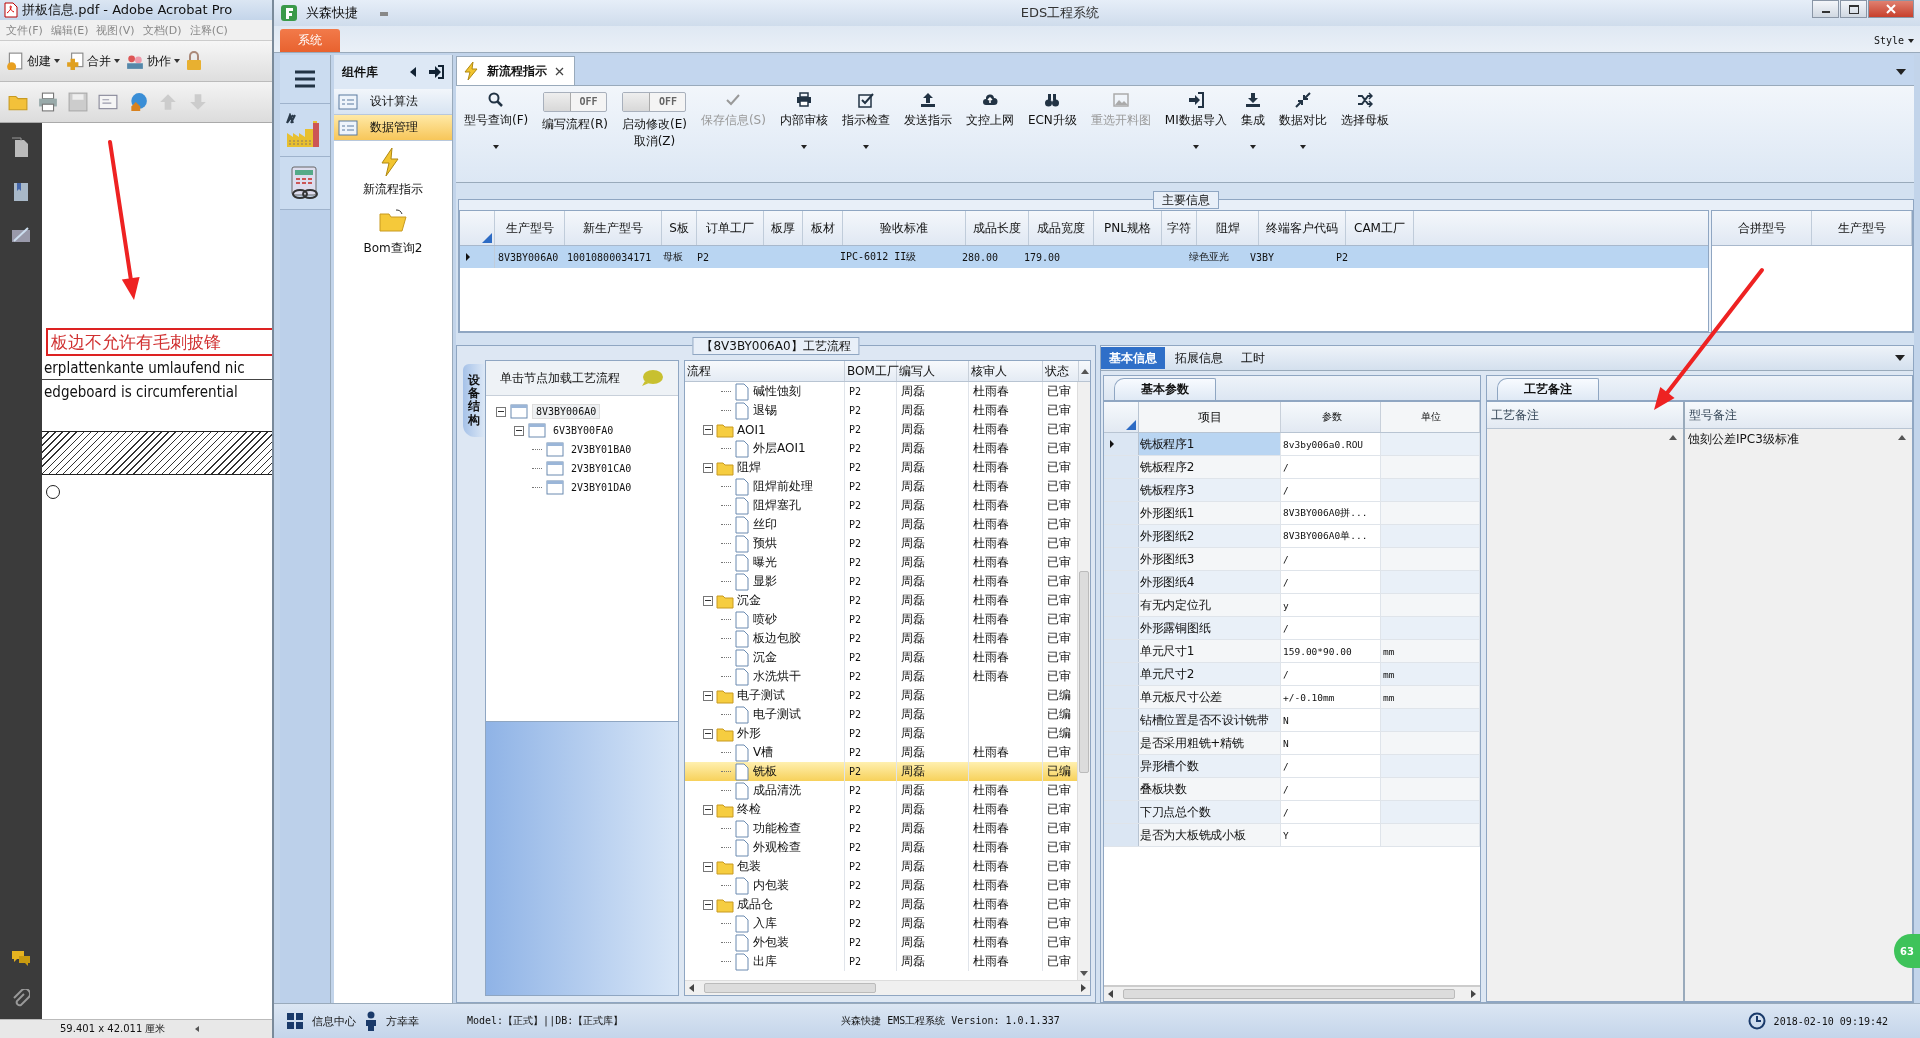 The width and height of the screenshot is (1920, 1038). What do you see at coordinates (1798, 415) in the screenshot?
I see `column-header: 型号备注` at bounding box center [1798, 415].